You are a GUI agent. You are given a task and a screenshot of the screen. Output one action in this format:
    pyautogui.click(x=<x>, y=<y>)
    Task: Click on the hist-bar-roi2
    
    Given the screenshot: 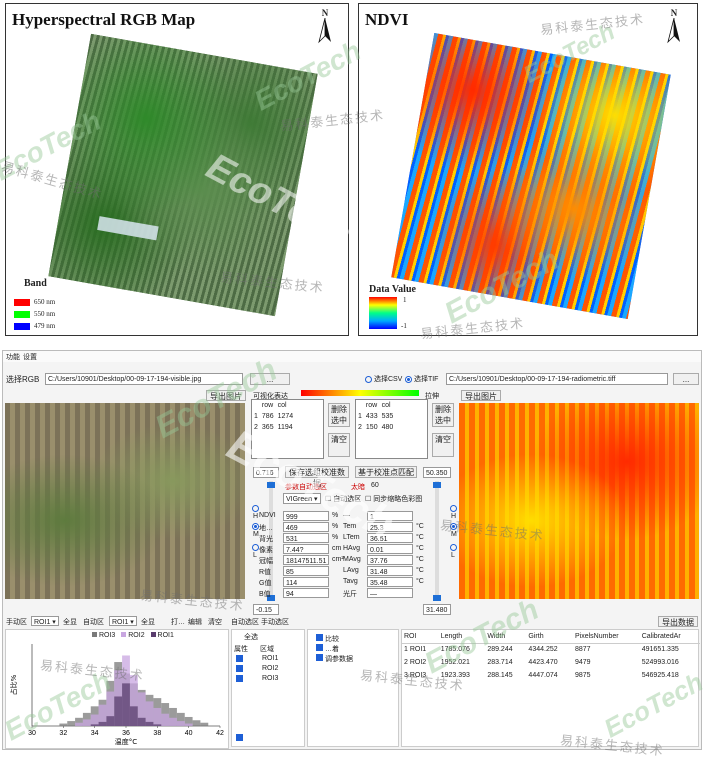 What is the action you would take?
    pyautogui.click(x=173, y=721)
    